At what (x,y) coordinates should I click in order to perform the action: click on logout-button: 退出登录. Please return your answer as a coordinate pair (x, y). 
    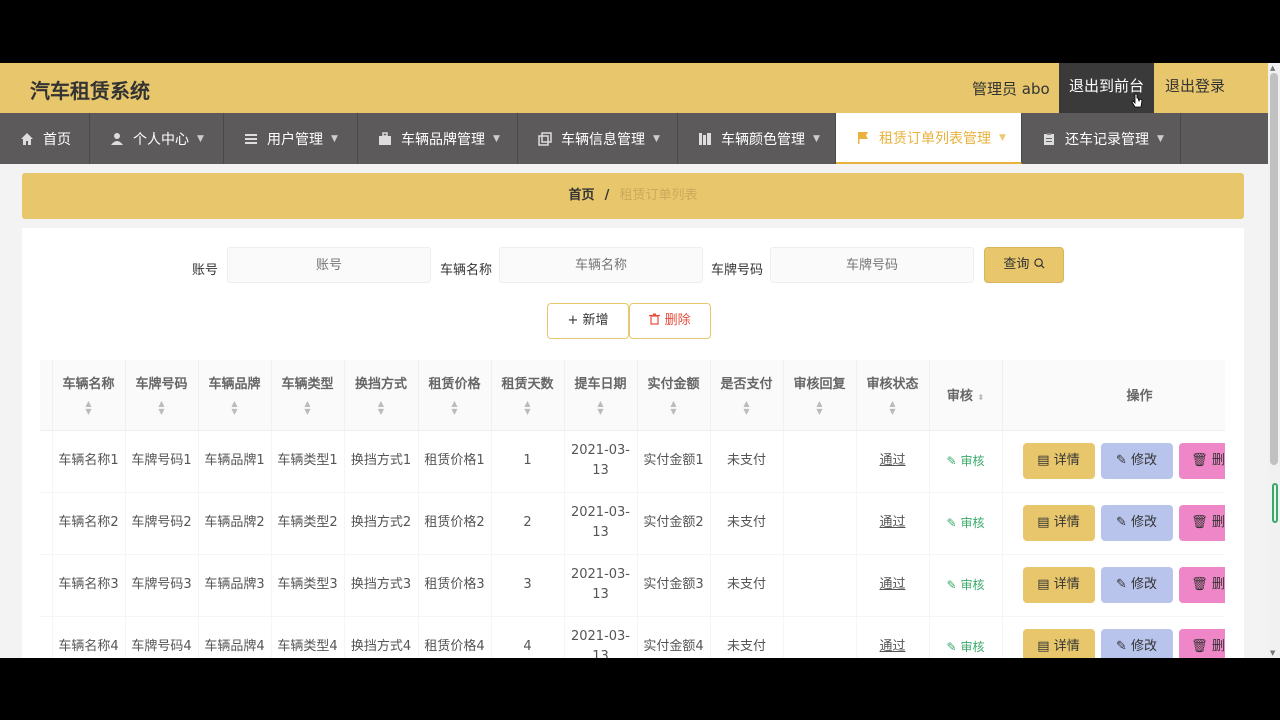
    Looking at the image, I should click on (1200, 88).